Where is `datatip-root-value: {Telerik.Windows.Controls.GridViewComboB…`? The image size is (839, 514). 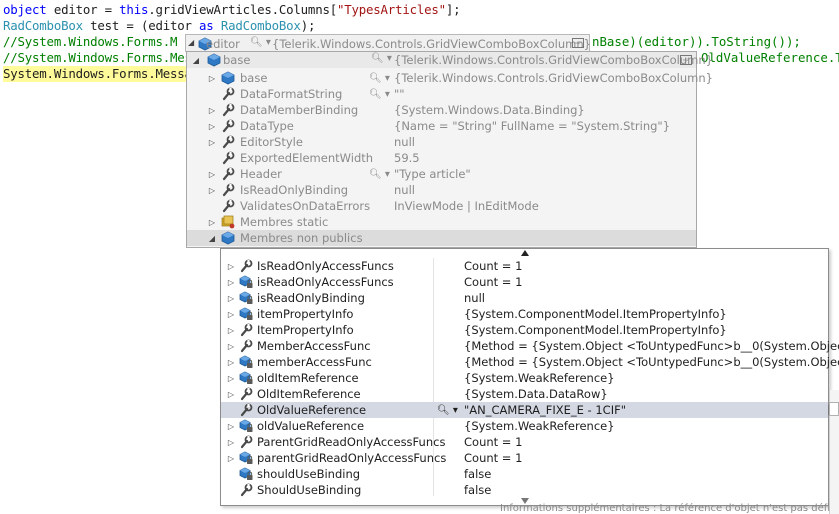 datatip-root-value: {Telerik.Windows.Controls.GridViewComboB… is located at coordinates (431, 44).